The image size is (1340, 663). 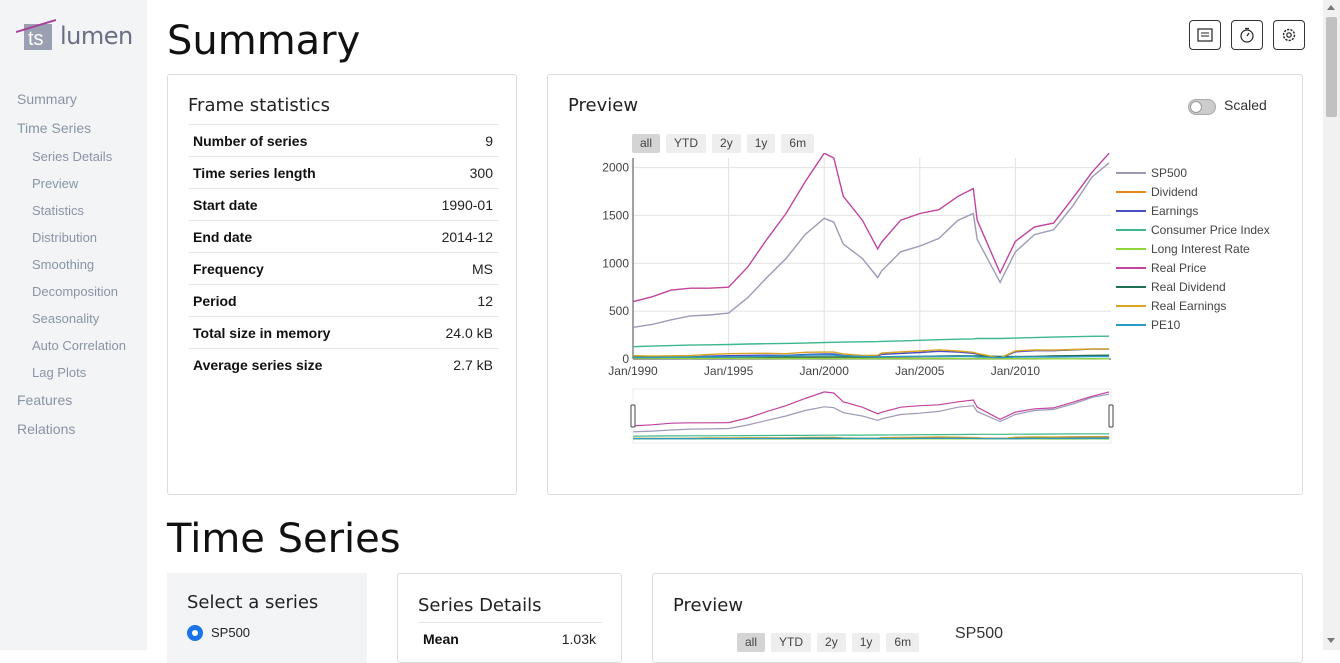 I want to click on scaled-label: Scaled, so click(x=1245, y=105).